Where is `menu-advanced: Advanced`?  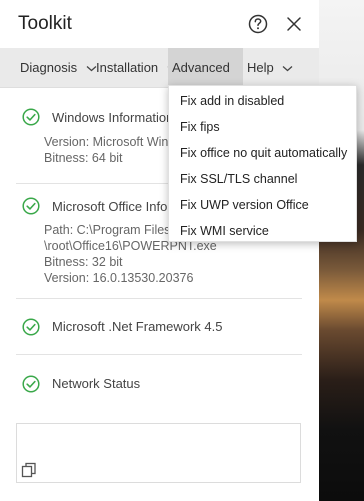 menu-advanced: Advanced is located at coordinates (205, 79).